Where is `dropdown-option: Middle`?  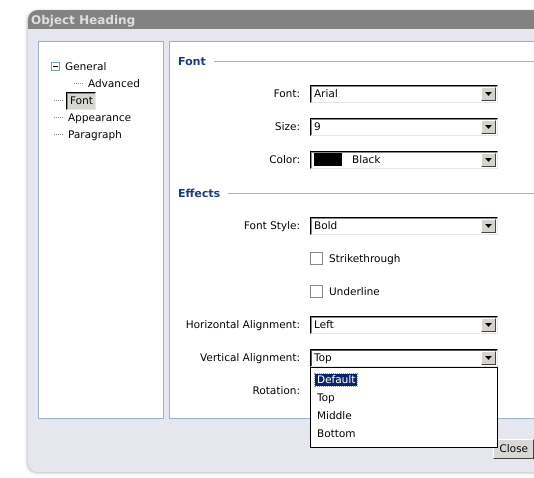
dropdown-option: Middle is located at coordinates (334, 416).